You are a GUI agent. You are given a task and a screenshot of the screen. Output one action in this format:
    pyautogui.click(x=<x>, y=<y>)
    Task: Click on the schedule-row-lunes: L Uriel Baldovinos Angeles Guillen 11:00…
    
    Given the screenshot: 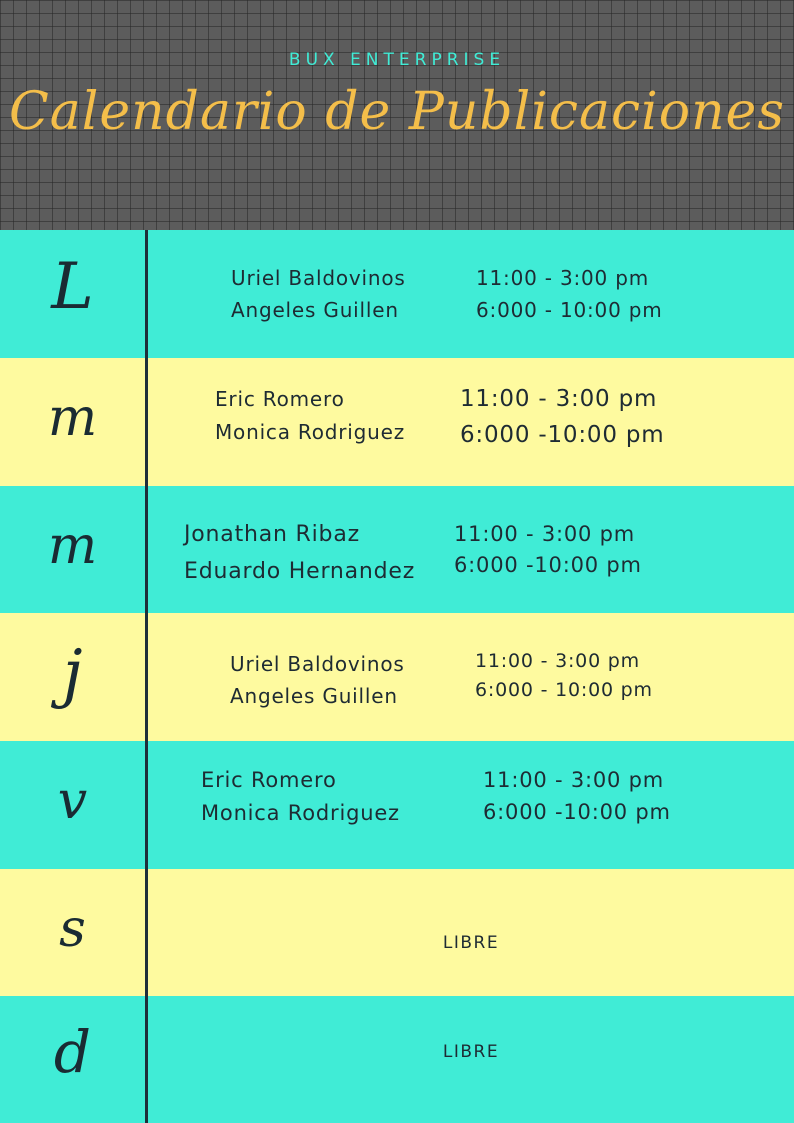 What is the action you would take?
    pyautogui.click(x=397, y=294)
    